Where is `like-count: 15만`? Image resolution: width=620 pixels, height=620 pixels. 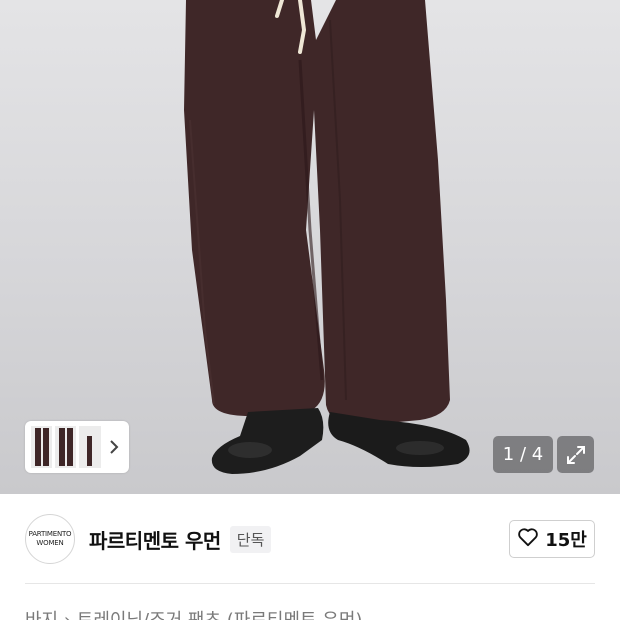 like-count: 15만 is located at coordinates (566, 540).